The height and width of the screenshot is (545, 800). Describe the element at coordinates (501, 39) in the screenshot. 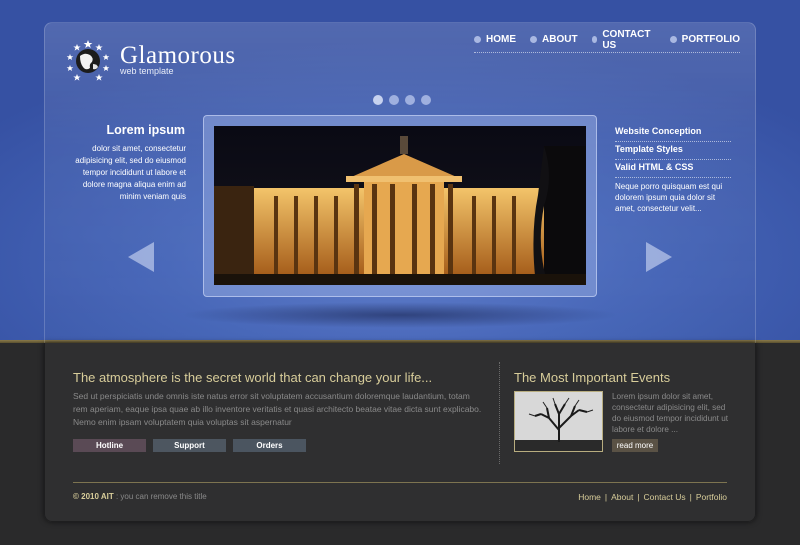

I see `nav-label: HOME` at that location.